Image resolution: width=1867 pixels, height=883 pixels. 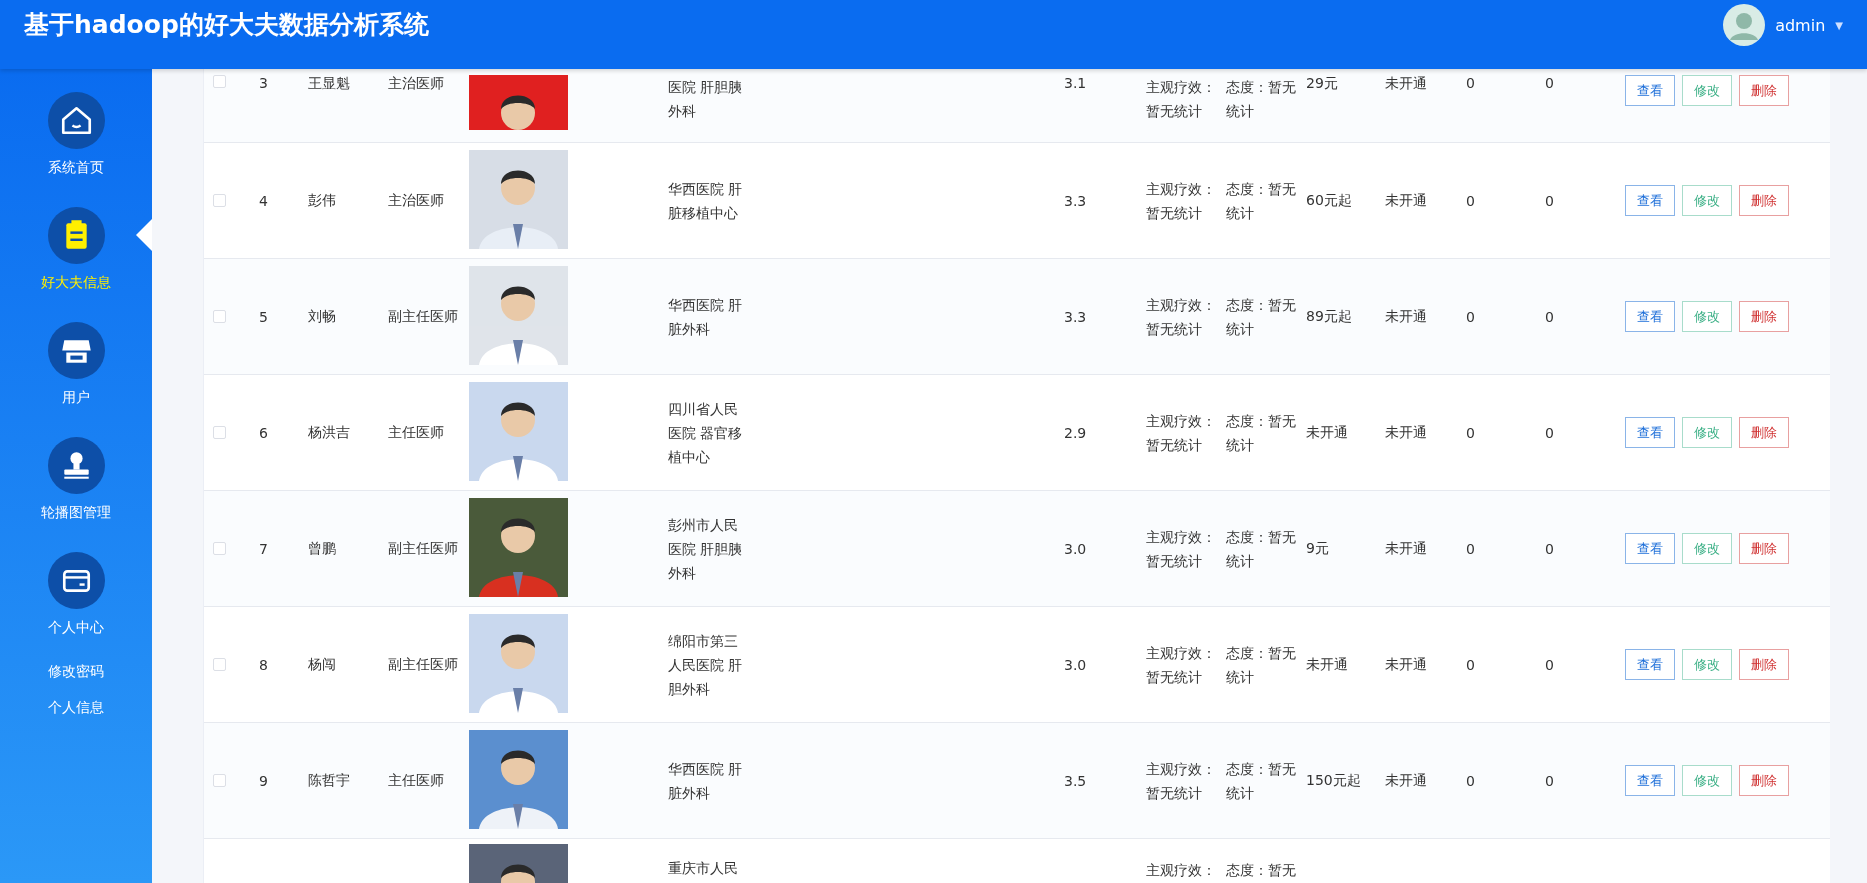 I want to click on attitude-text: 态度：暂无, so click(x=1261, y=870).